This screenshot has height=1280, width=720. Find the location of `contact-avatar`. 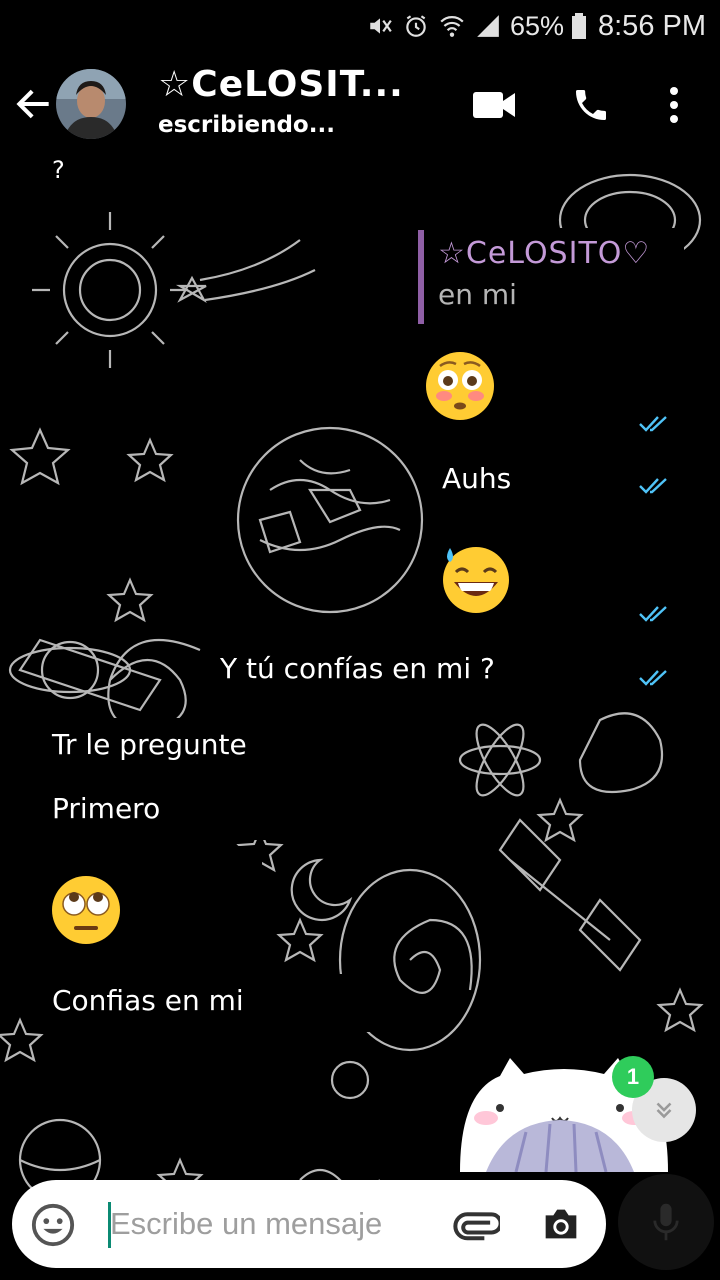

contact-avatar is located at coordinates (91, 104).